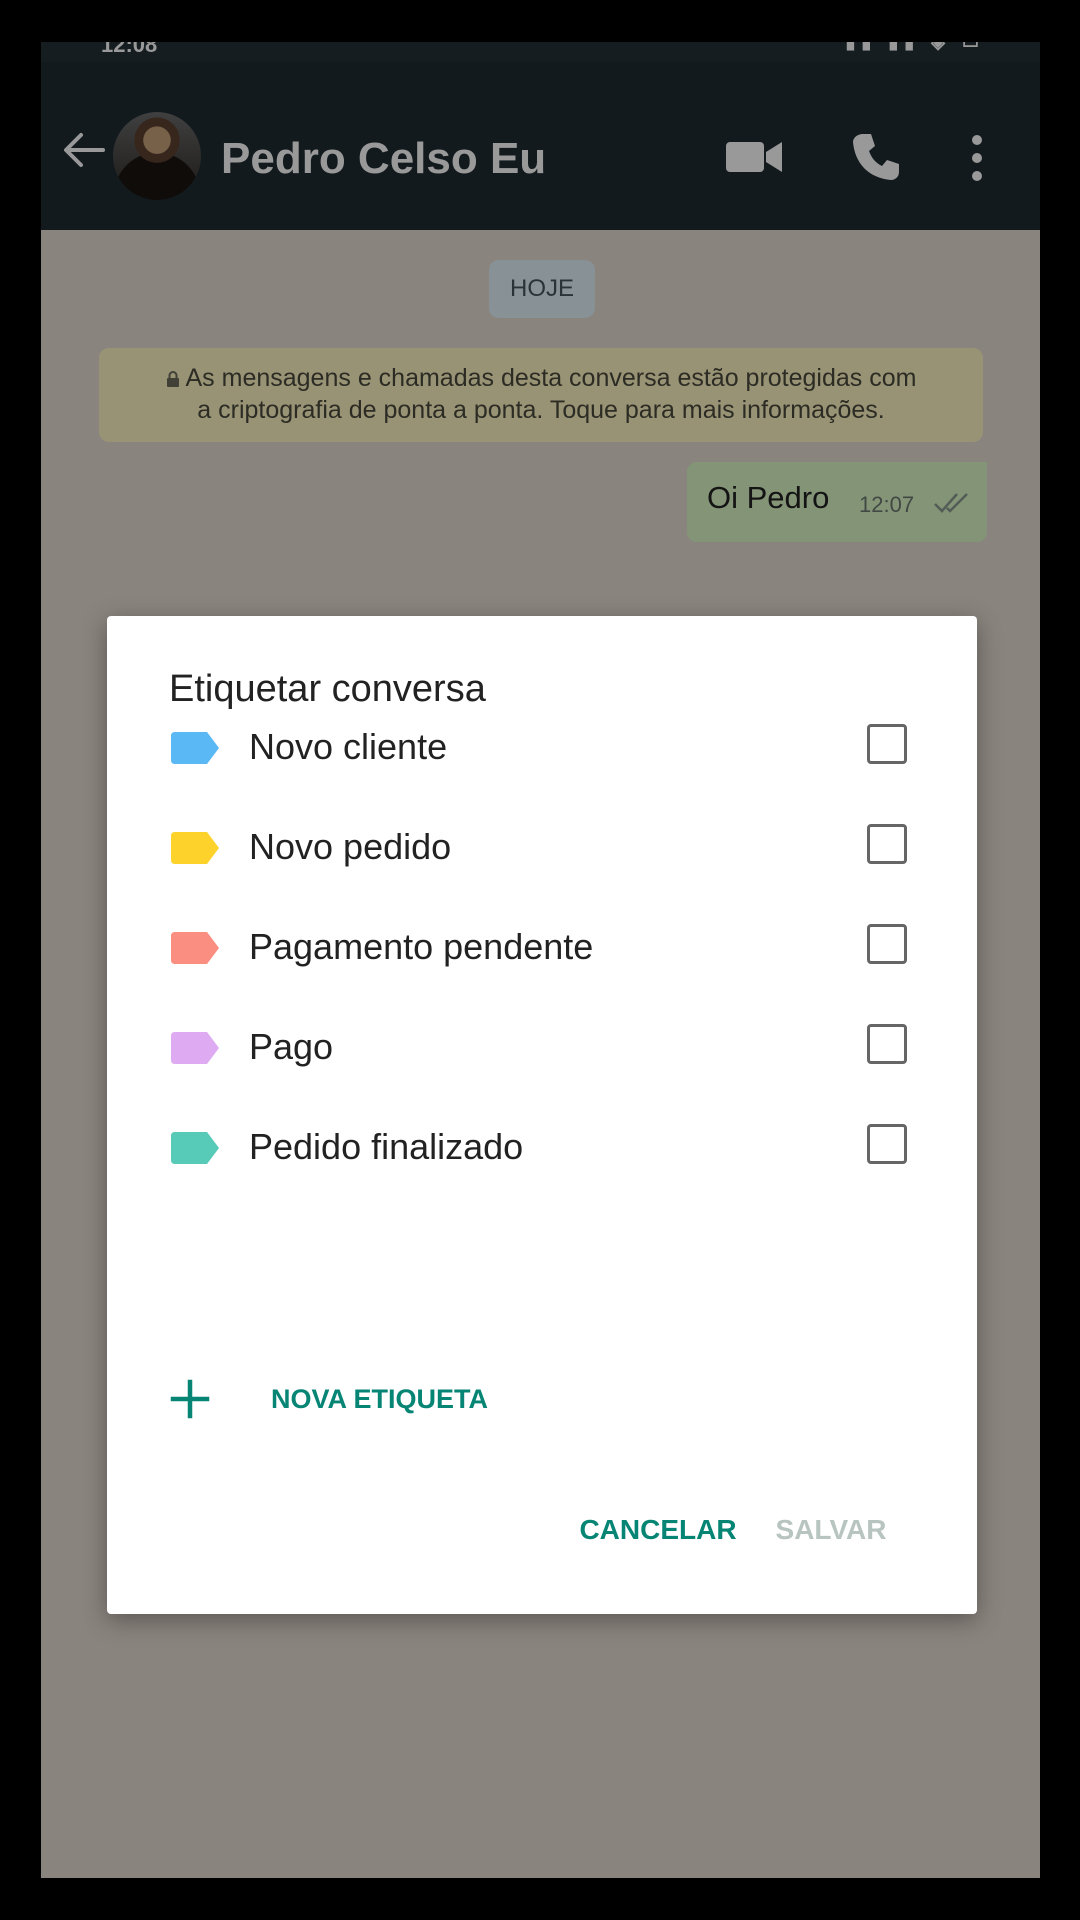 The height and width of the screenshot is (1920, 1080). I want to click on label-name: Pagamento pendente, so click(421, 946).